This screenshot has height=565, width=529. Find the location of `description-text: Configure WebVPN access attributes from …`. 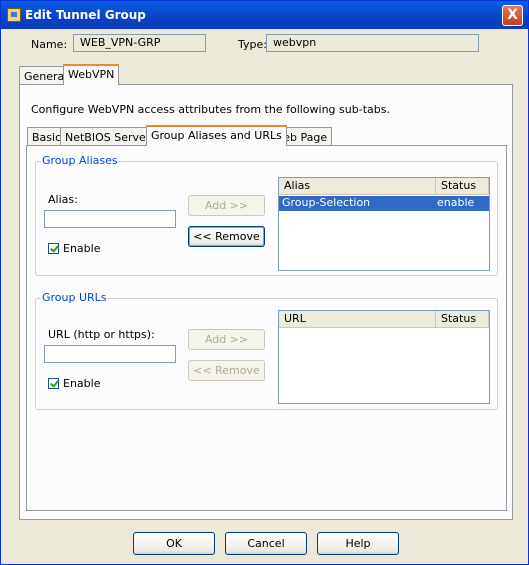

description-text: Configure WebVPN access attributes from … is located at coordinates (210, 109).